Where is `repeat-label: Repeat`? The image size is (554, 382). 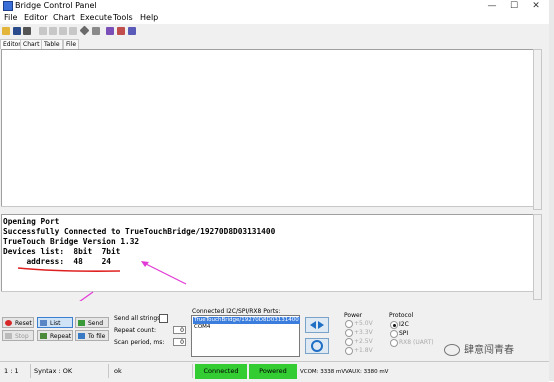 repeat-label: Repeat is located at coordinates (61, 336).